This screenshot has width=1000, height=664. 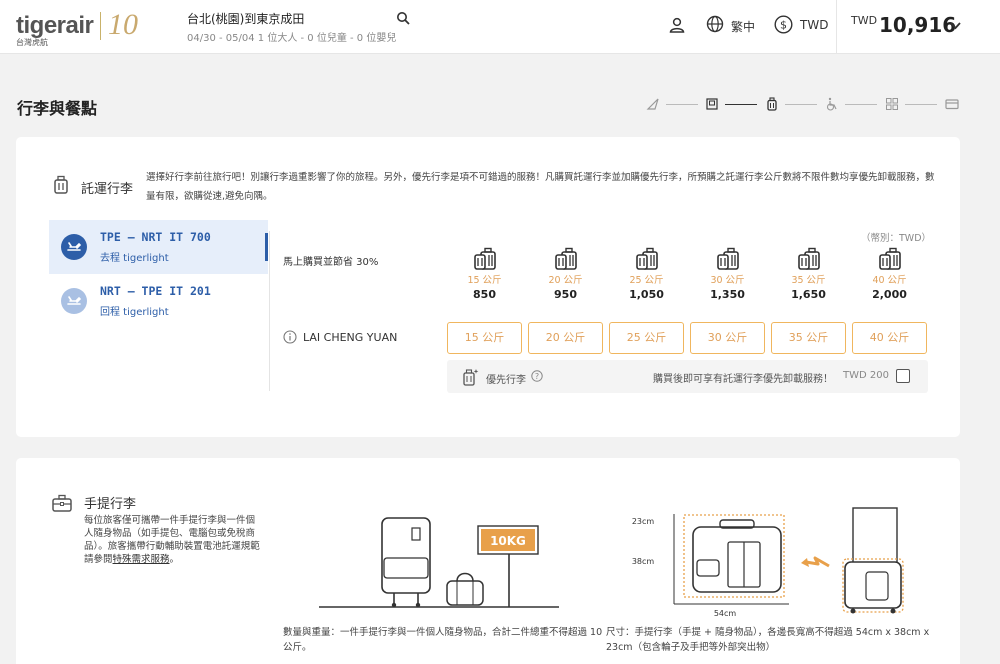 What do you see at coordinates (643, 521) in the screenshot?
I see `height-label: 23cm` at bounding box center [643, 521].